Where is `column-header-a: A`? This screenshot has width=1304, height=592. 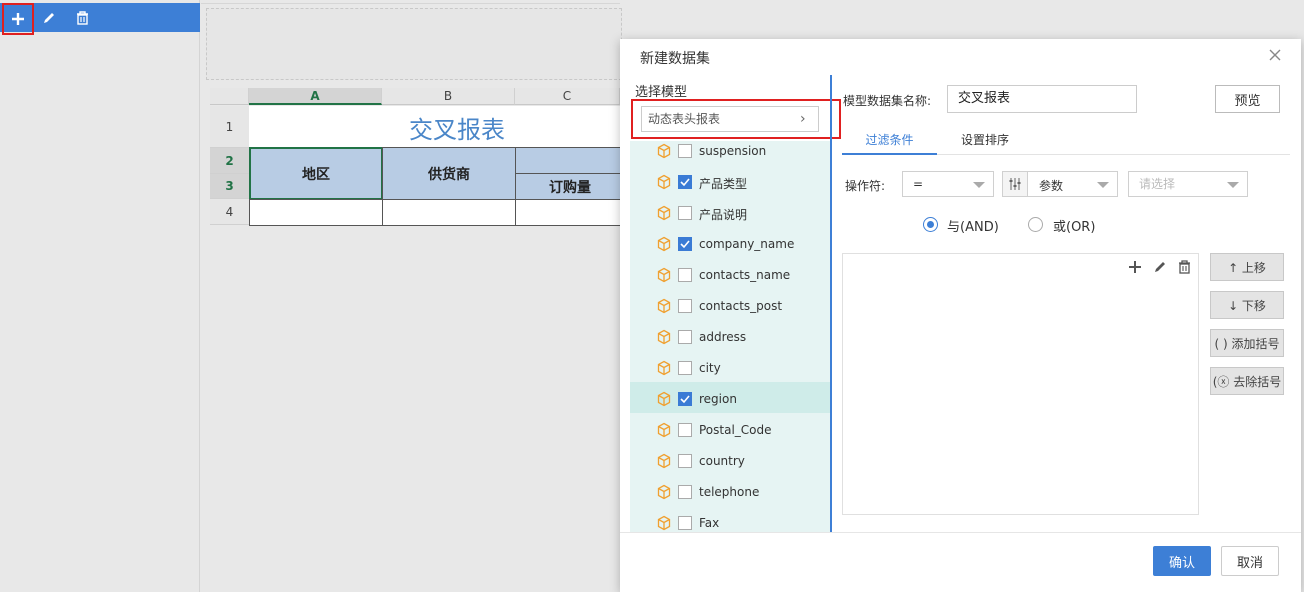
column-header-a: A is located at coordinates (315, 96).